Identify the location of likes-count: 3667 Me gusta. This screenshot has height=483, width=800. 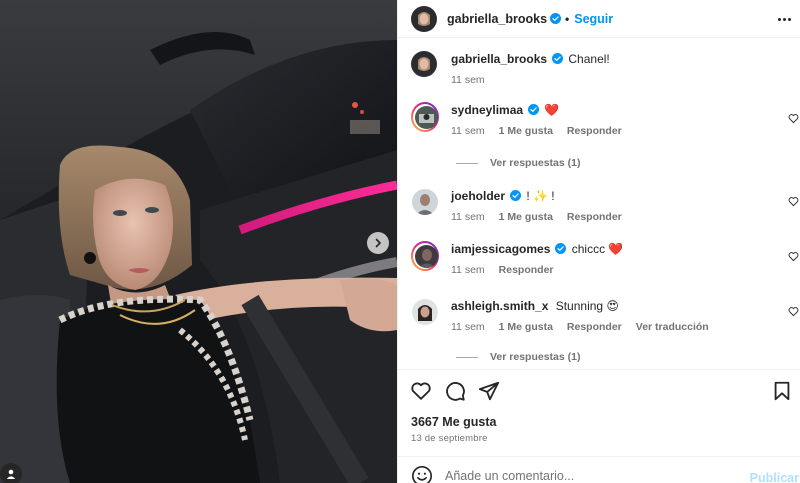
(453, 422).